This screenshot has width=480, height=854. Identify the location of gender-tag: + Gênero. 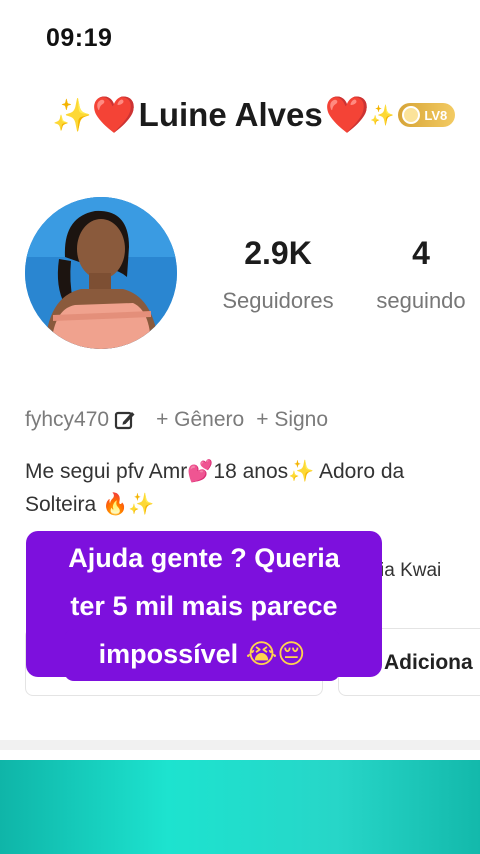
(200, 420).